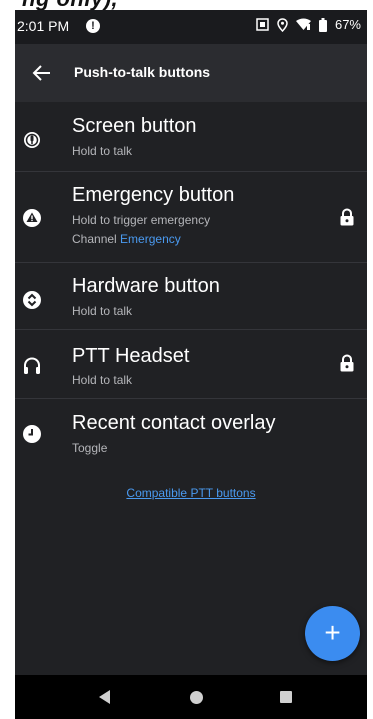 This screenshot has height=719, width=373. I want to click on list-item-hardware-button: Hardware button Hold to talk, so click(191, 296).